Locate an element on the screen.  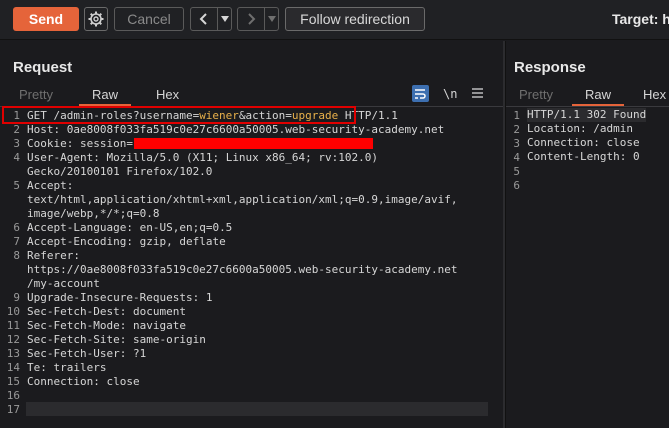
line-text: document is located at coordinates (159, 311).